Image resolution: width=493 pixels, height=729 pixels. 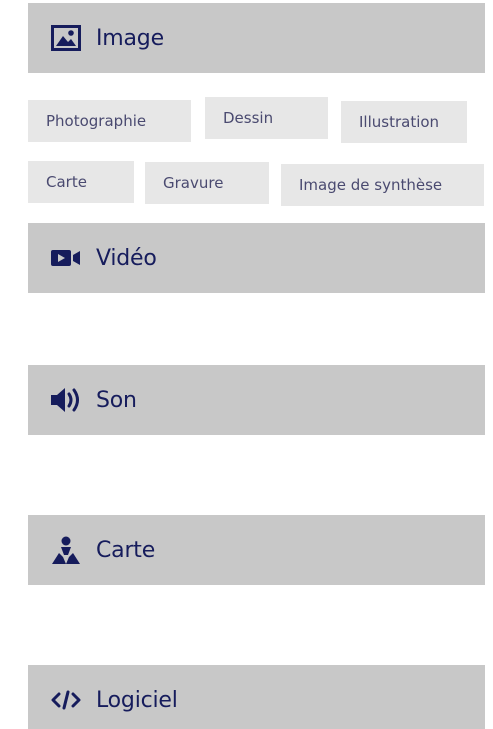 I want to click on section-carte-label: Carte, so click(x=126, y=550).